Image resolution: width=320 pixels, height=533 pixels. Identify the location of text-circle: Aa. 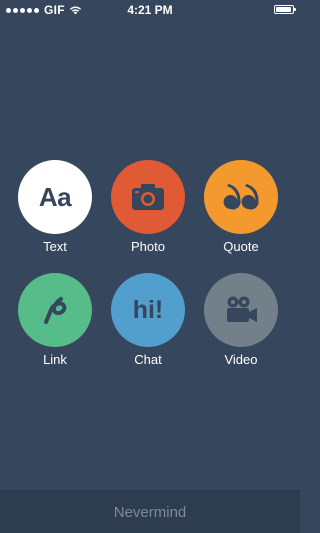
(55, 197).